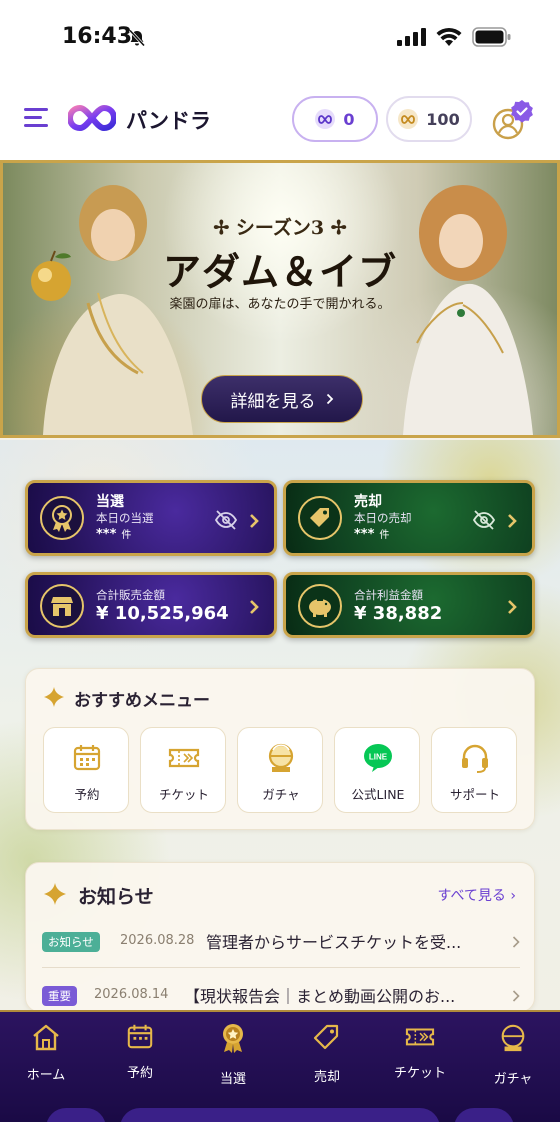 This screenshot has width=560, height=1122. Describe the element at coordinates (46, 1075) in the screenshot. I see `nav-label: ホーム` at that location.